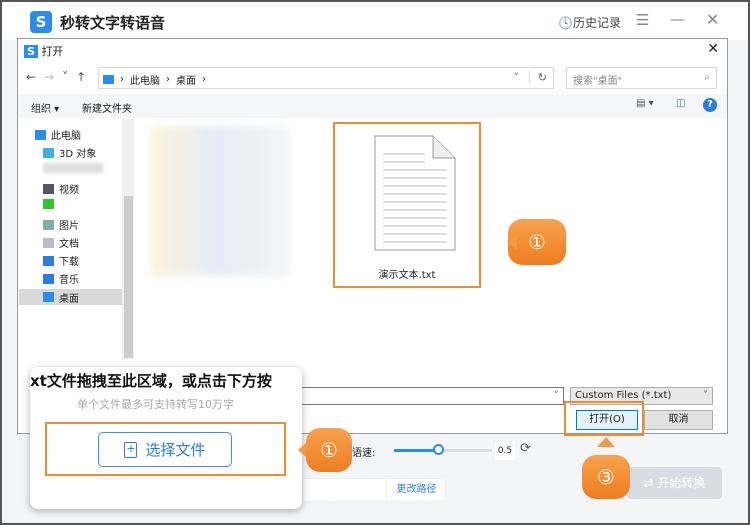 The width and height of the screenshot is (750, 525). Describe the element at coordinates (375, 21) in the screenshot. I see `title-bar: S 秒转文字转语音 🕓历史记录 ☰ — ✕` at that location.